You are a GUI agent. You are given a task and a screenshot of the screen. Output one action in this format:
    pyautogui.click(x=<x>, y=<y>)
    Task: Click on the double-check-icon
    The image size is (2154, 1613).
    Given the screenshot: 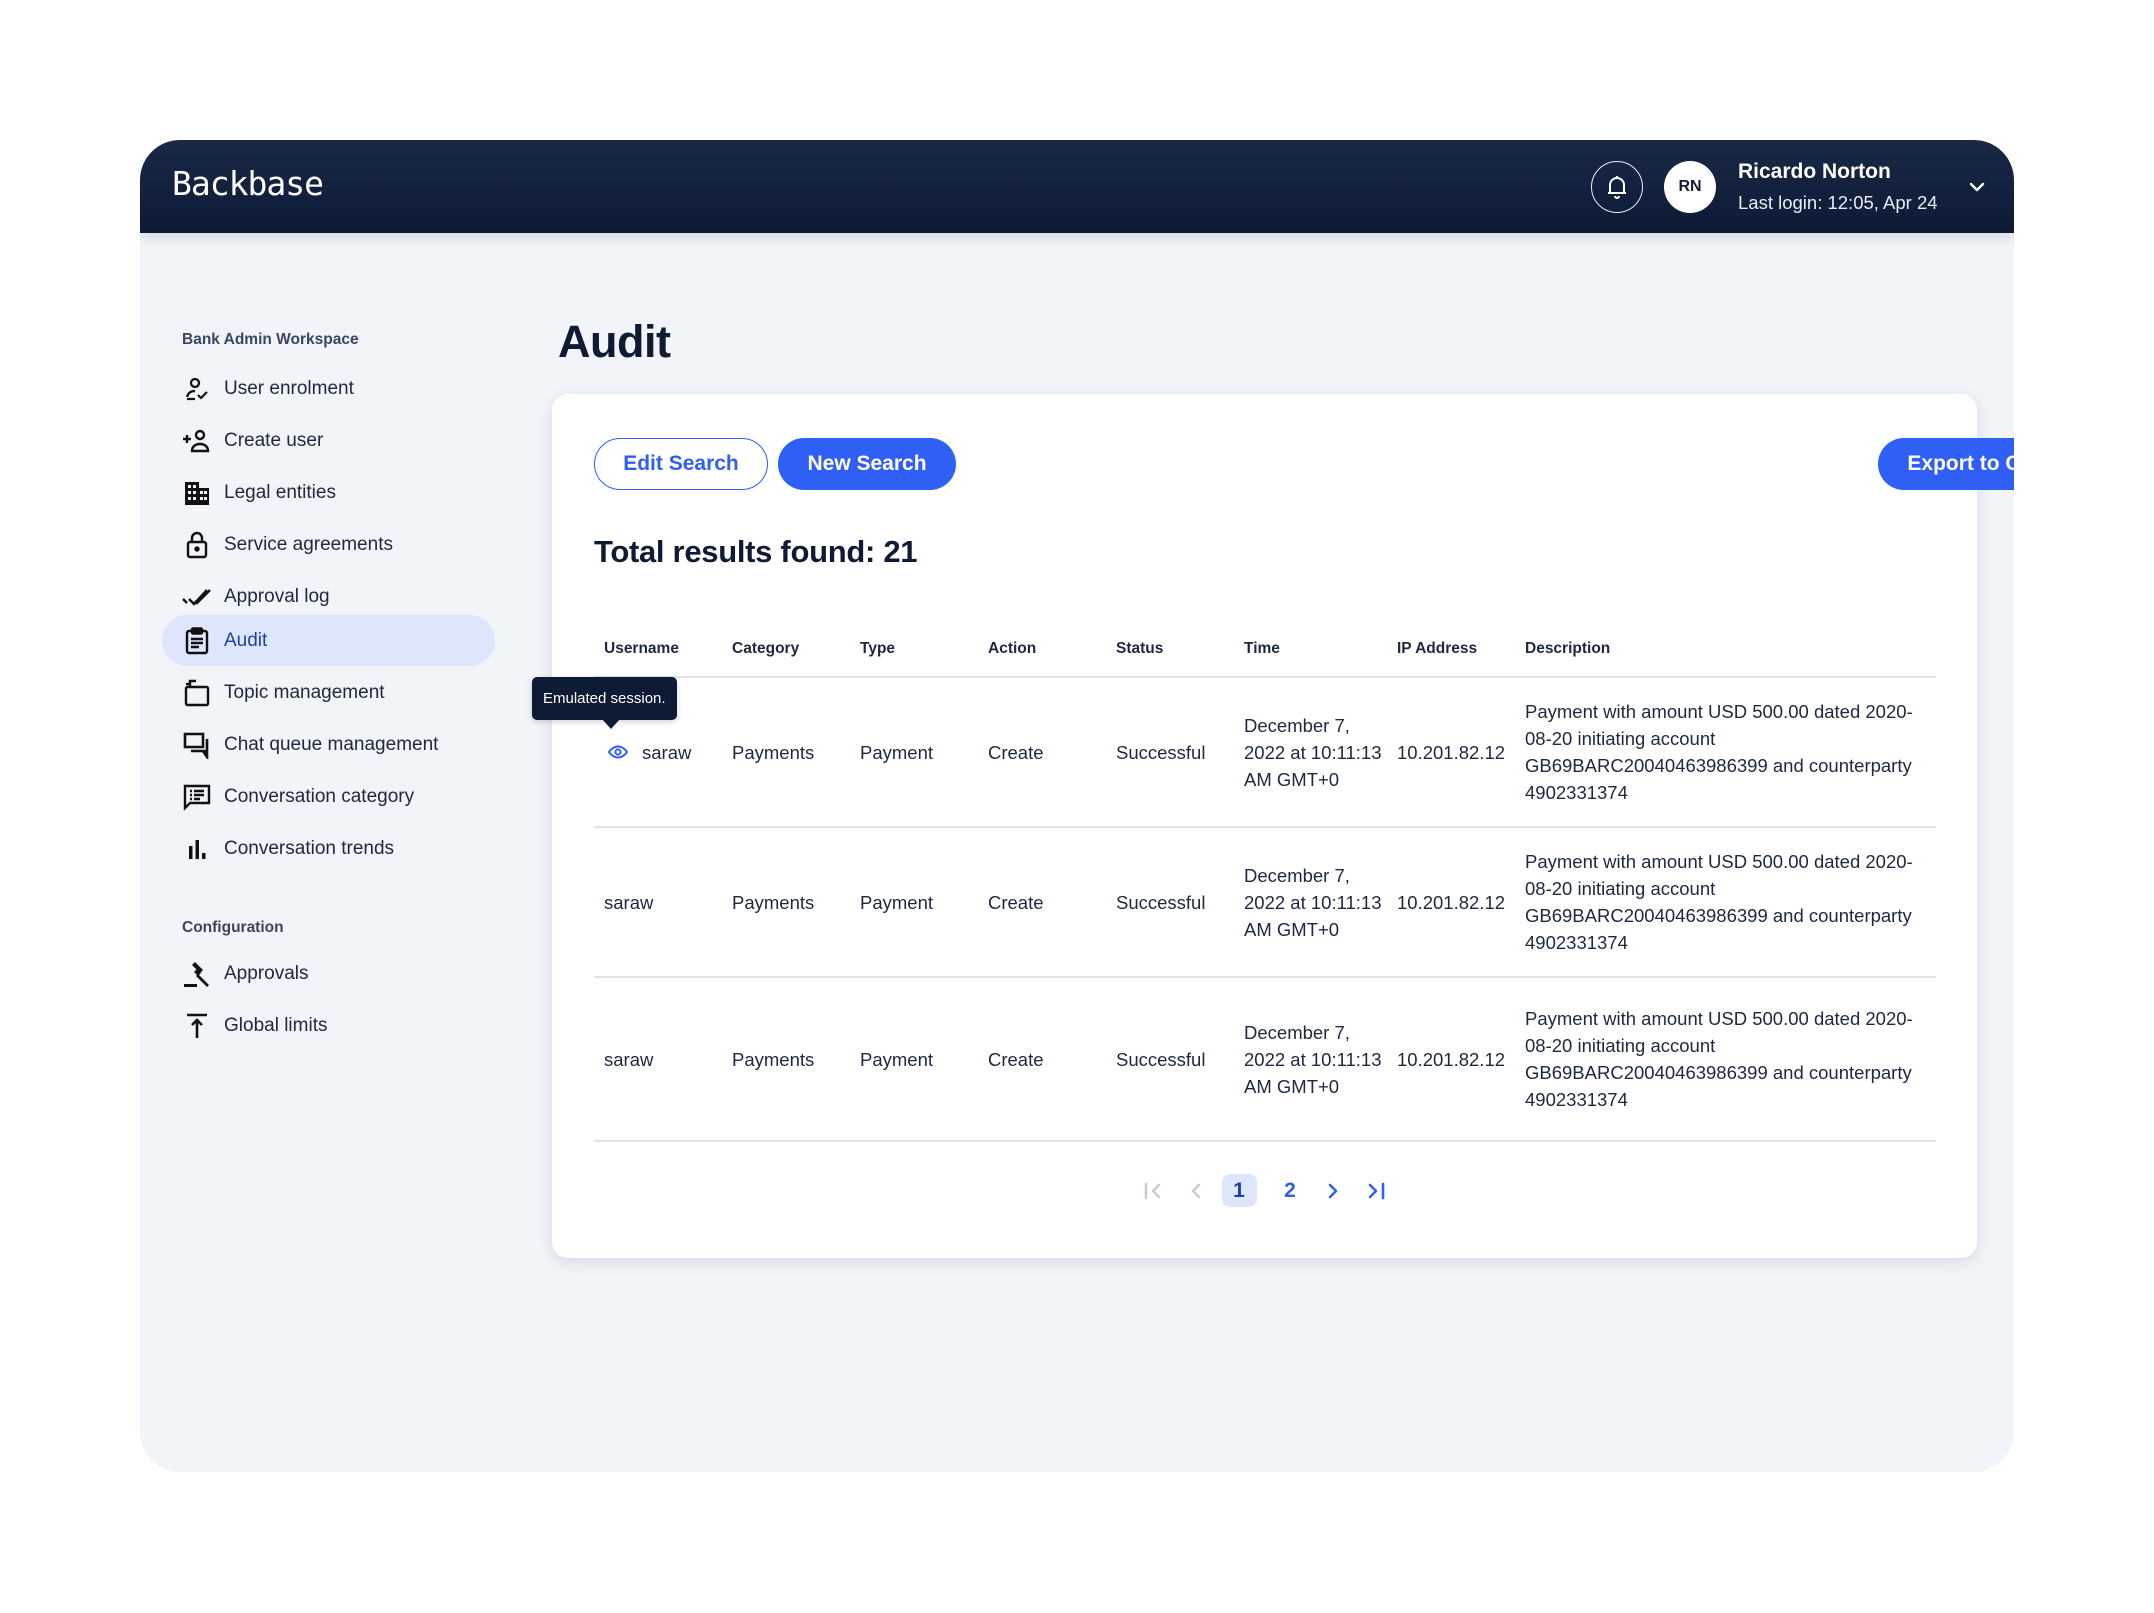 What is the action you would take?
    pyautogui.click(x=197, y=597)
    